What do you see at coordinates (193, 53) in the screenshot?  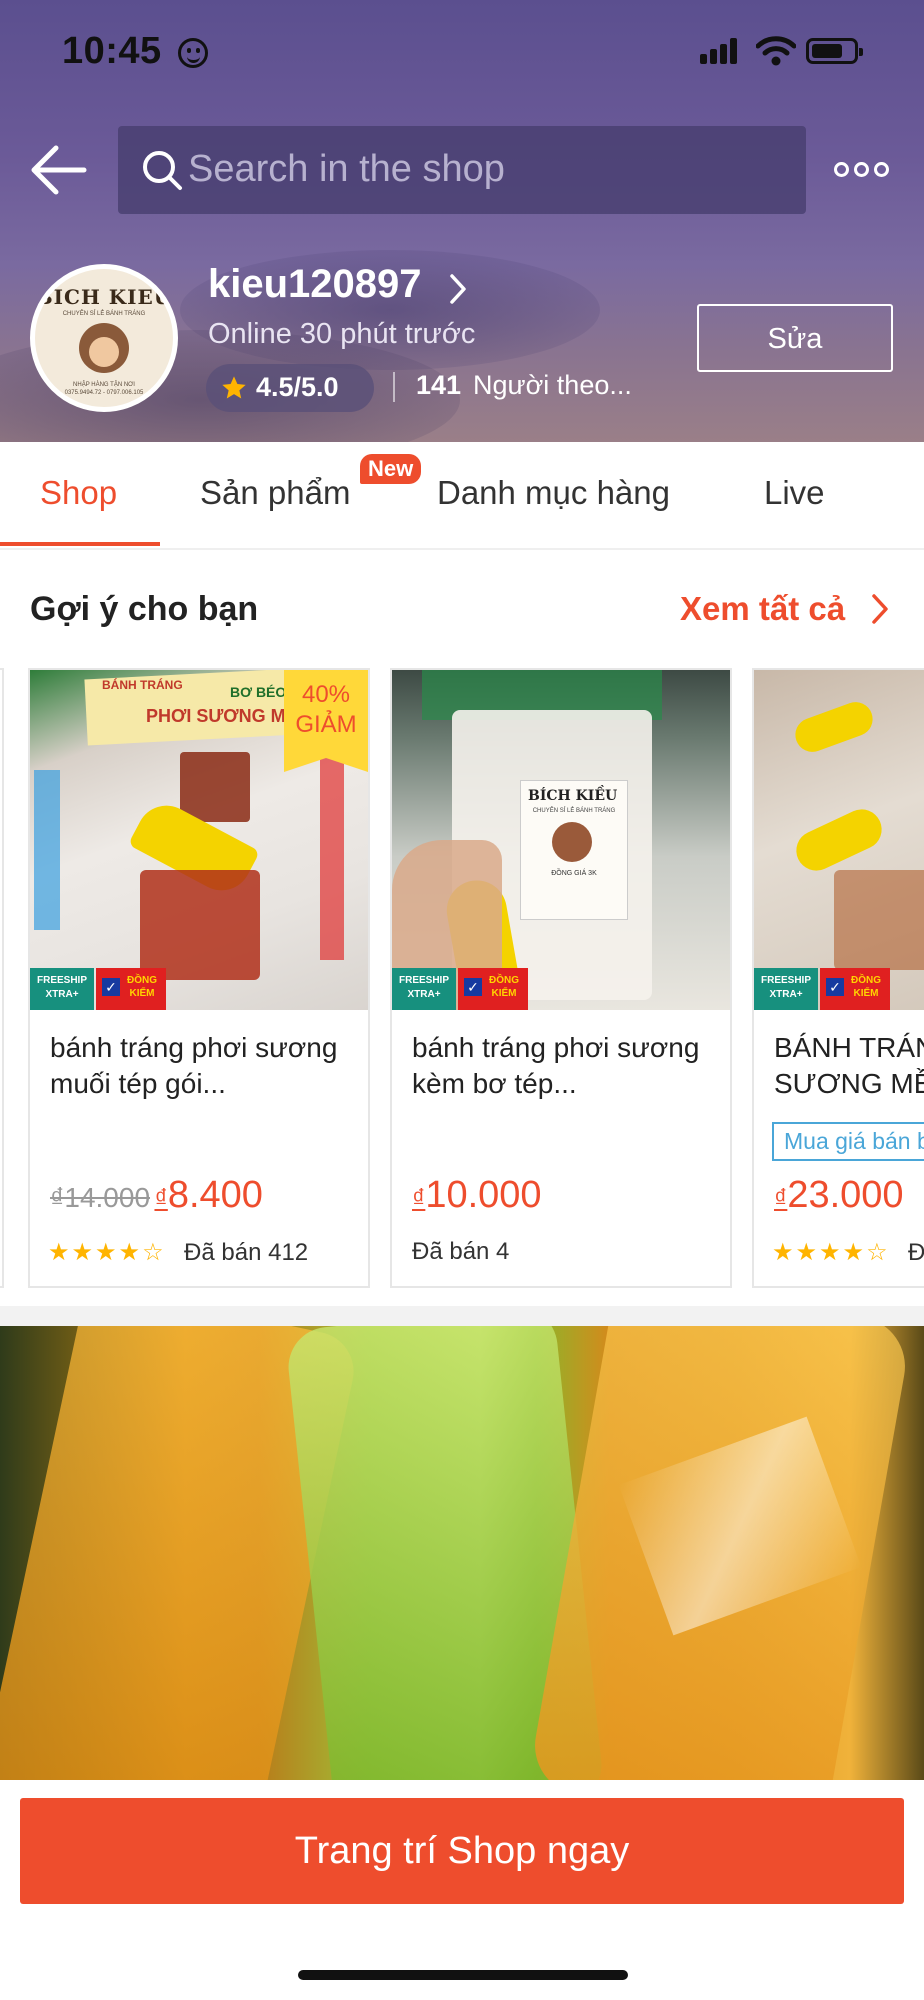 I see `face-icon` at bounding box center [193, 53].